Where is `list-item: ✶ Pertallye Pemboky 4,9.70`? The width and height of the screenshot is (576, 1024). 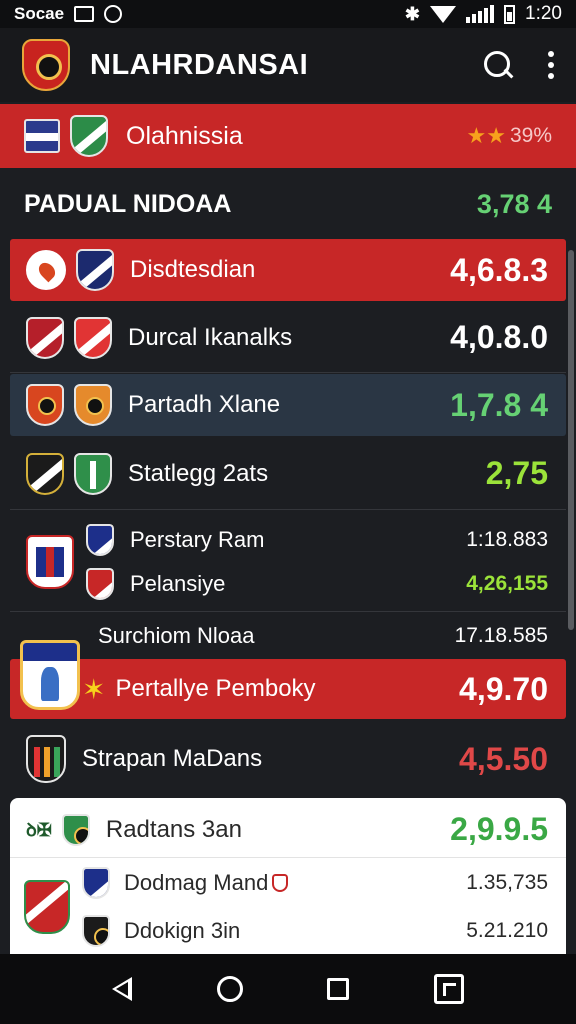
list-item: ✶ Pertallye Pemboky 4,9.70 is located at coordinates (288, 689).